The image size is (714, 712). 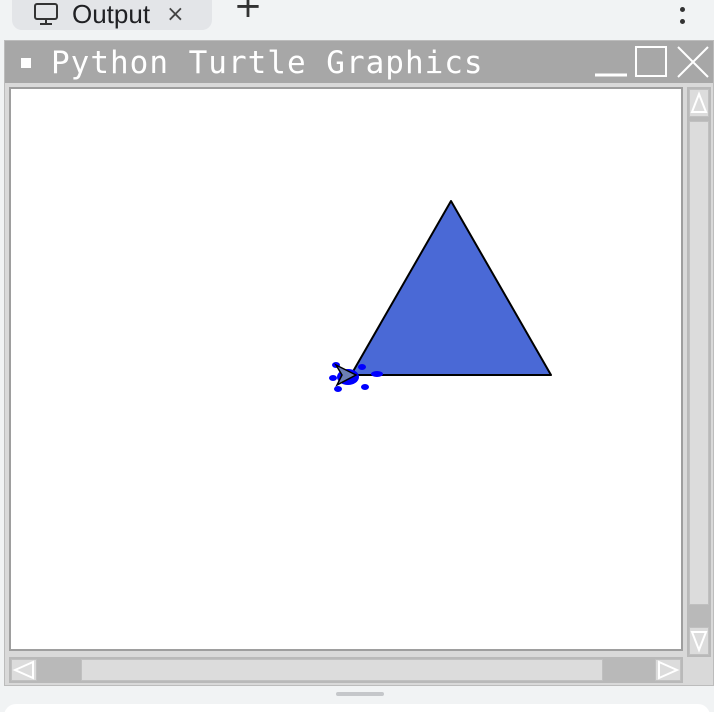 I want to click on scroll-right-icon, so click(x=668, y=670).